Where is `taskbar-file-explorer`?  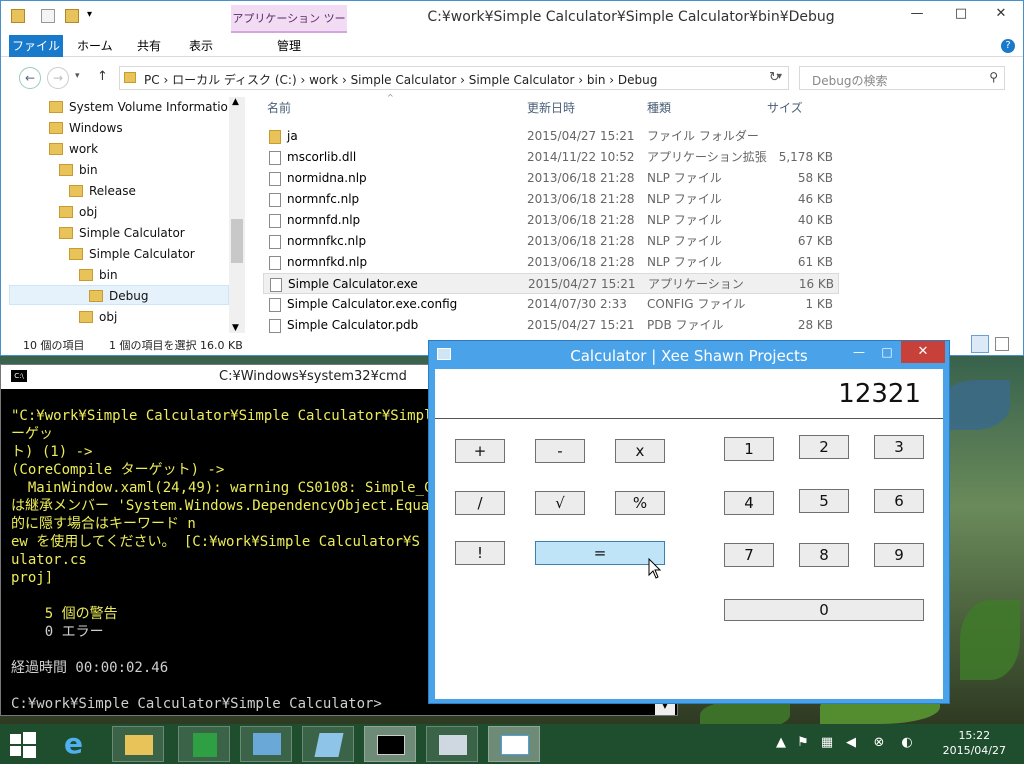
taskbar-file-explorer is located at coordinates (138, 744).